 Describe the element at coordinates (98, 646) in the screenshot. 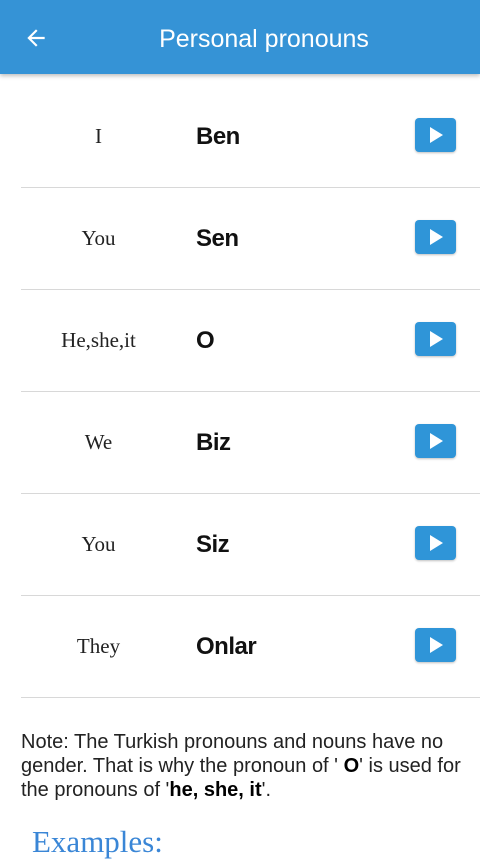

I see `english-pronoun: They` at that location.